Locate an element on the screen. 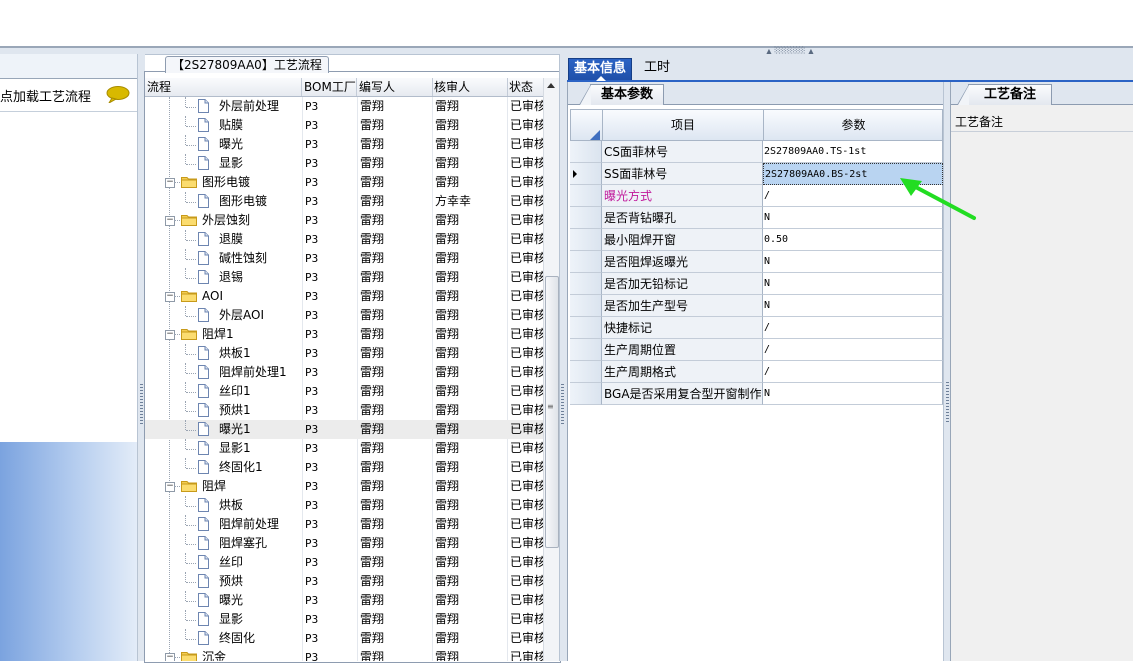 This screenshot has width=1133, height=663. tree-row: 外层AOI P3 雷翔 雷翔 已审核 is located at coordinates (344, 315).